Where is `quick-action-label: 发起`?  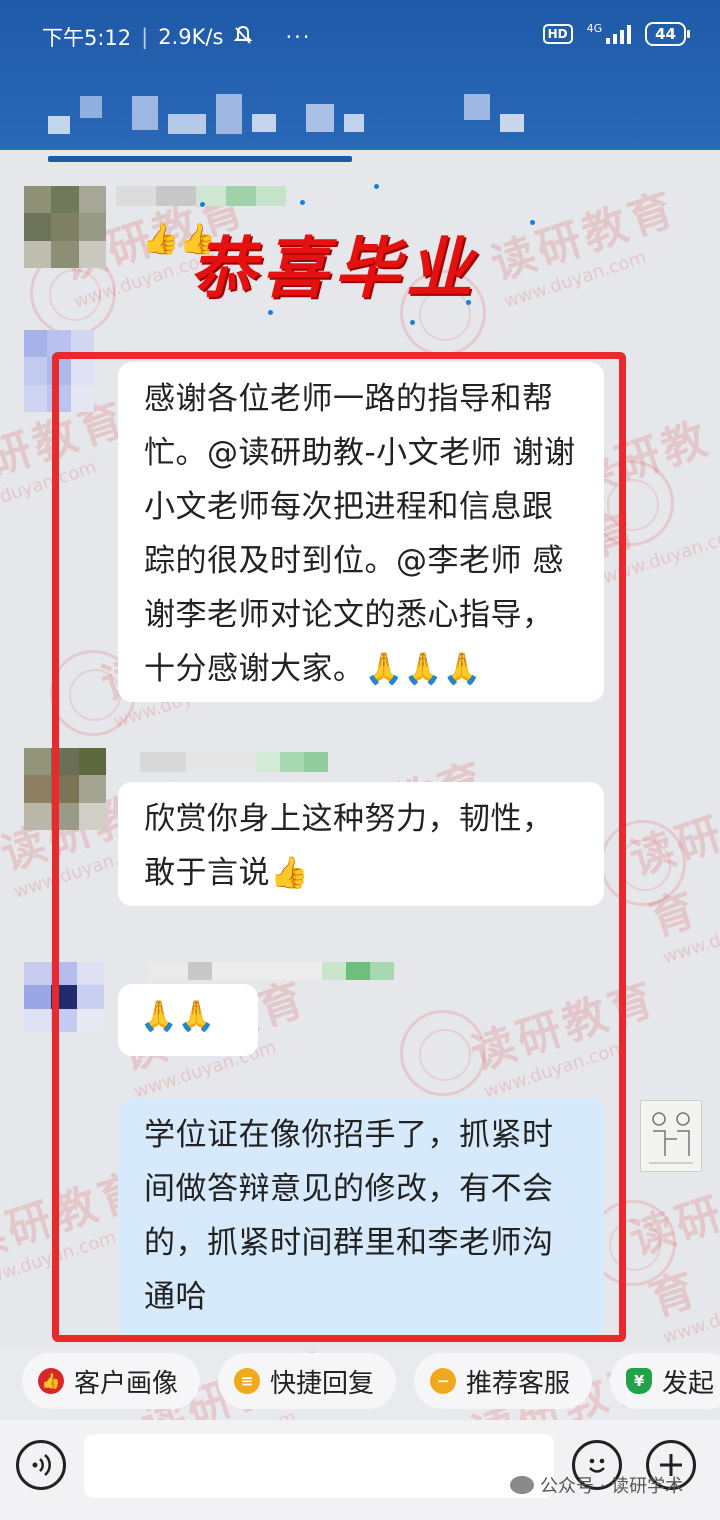 quick-action-label: 发起 is located at coordinates (688, 1383).